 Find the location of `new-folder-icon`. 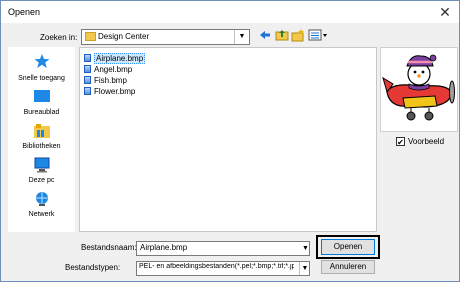

new-folder-icon is located at coordinates (298, 36).